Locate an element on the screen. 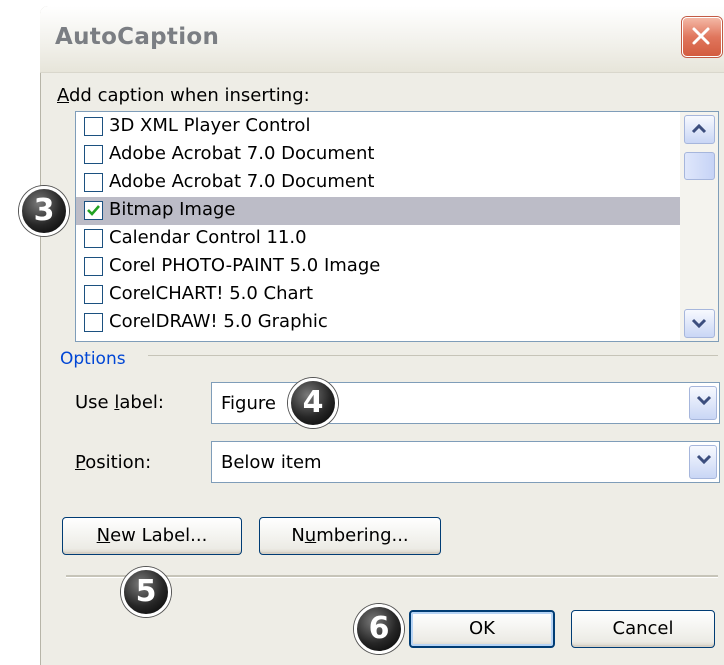 The width and height of the screenshot is (724, 665). callout-badge-4: 4 is located at coordinates (313, 403).